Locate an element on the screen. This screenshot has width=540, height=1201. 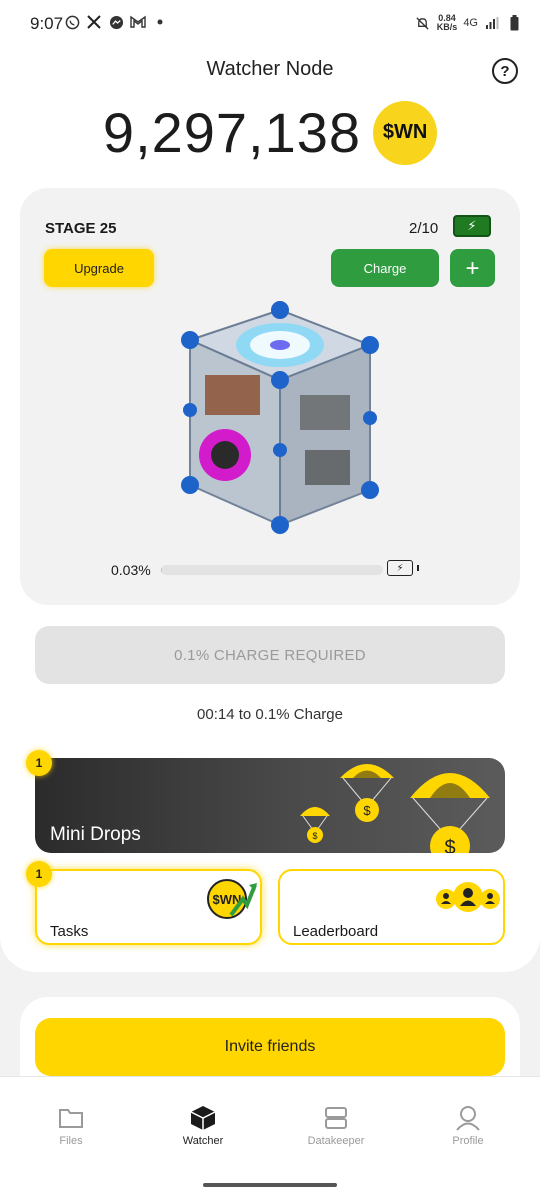
balance-amount: 9,297,138 is located at coordinates (232, 132).